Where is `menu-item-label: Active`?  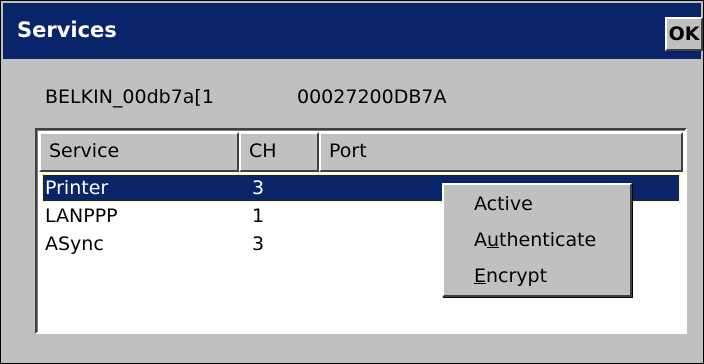
menu-item-label: Active is located at coordinates (503, 204).